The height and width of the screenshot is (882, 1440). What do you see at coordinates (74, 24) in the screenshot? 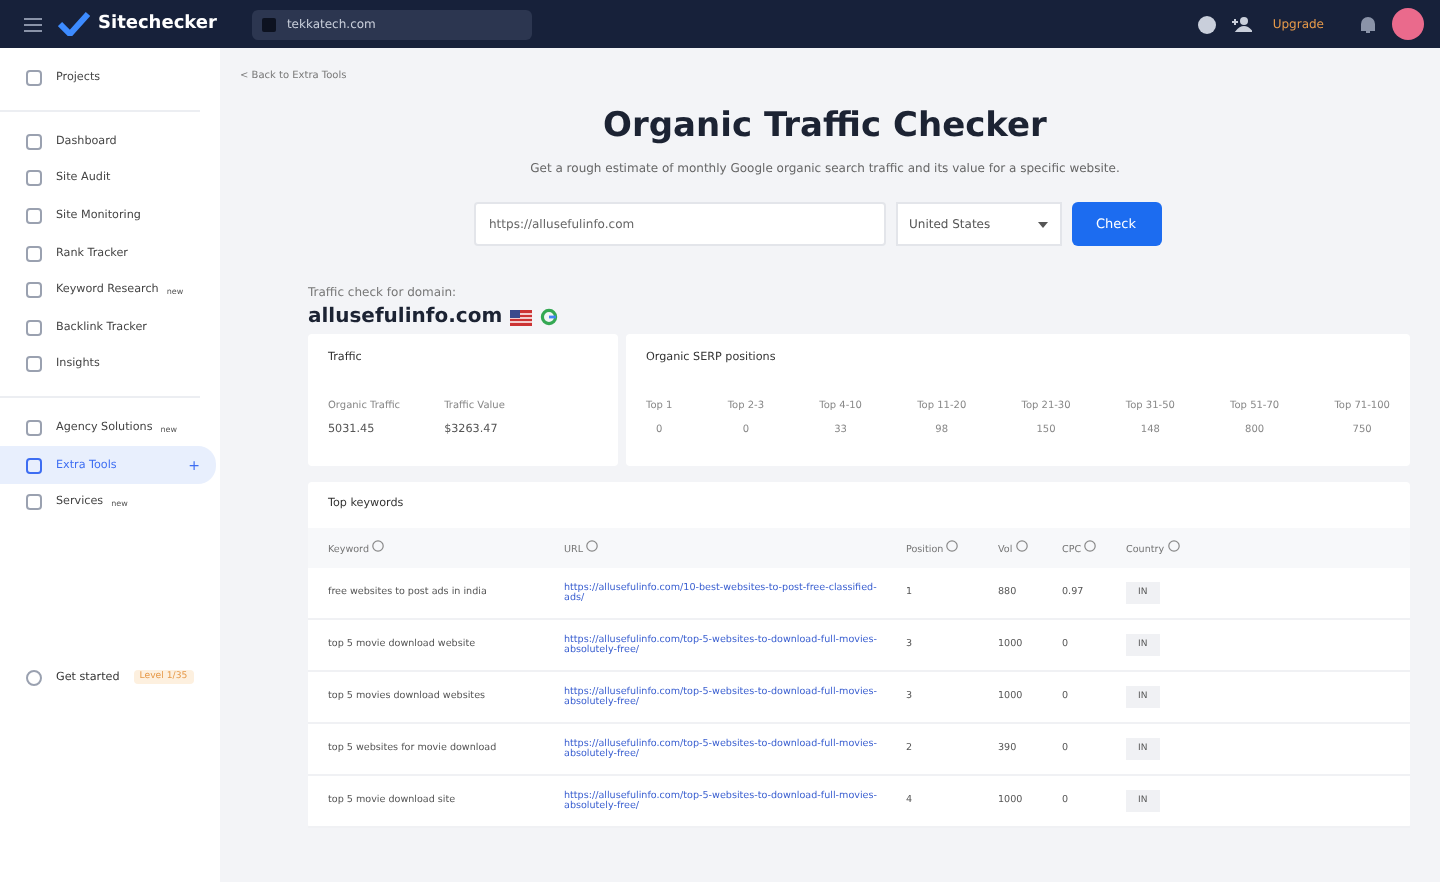
I see `checkmark-logo-icon` at bounding box center [74, 24].